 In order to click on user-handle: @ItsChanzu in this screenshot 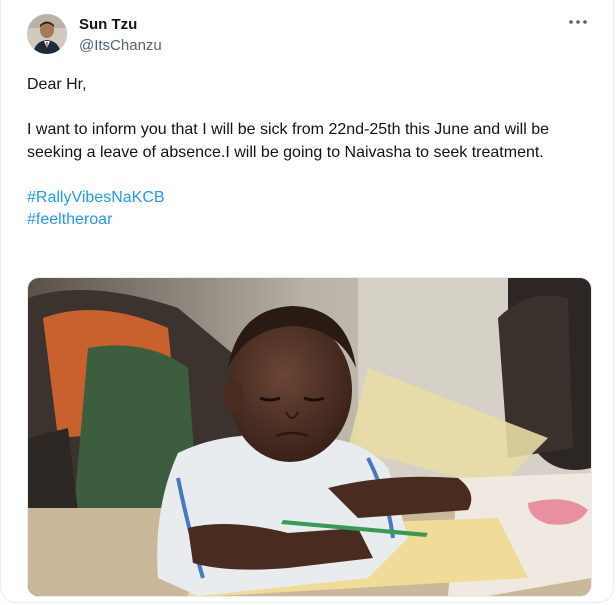, I will do `click(120, 45)`.